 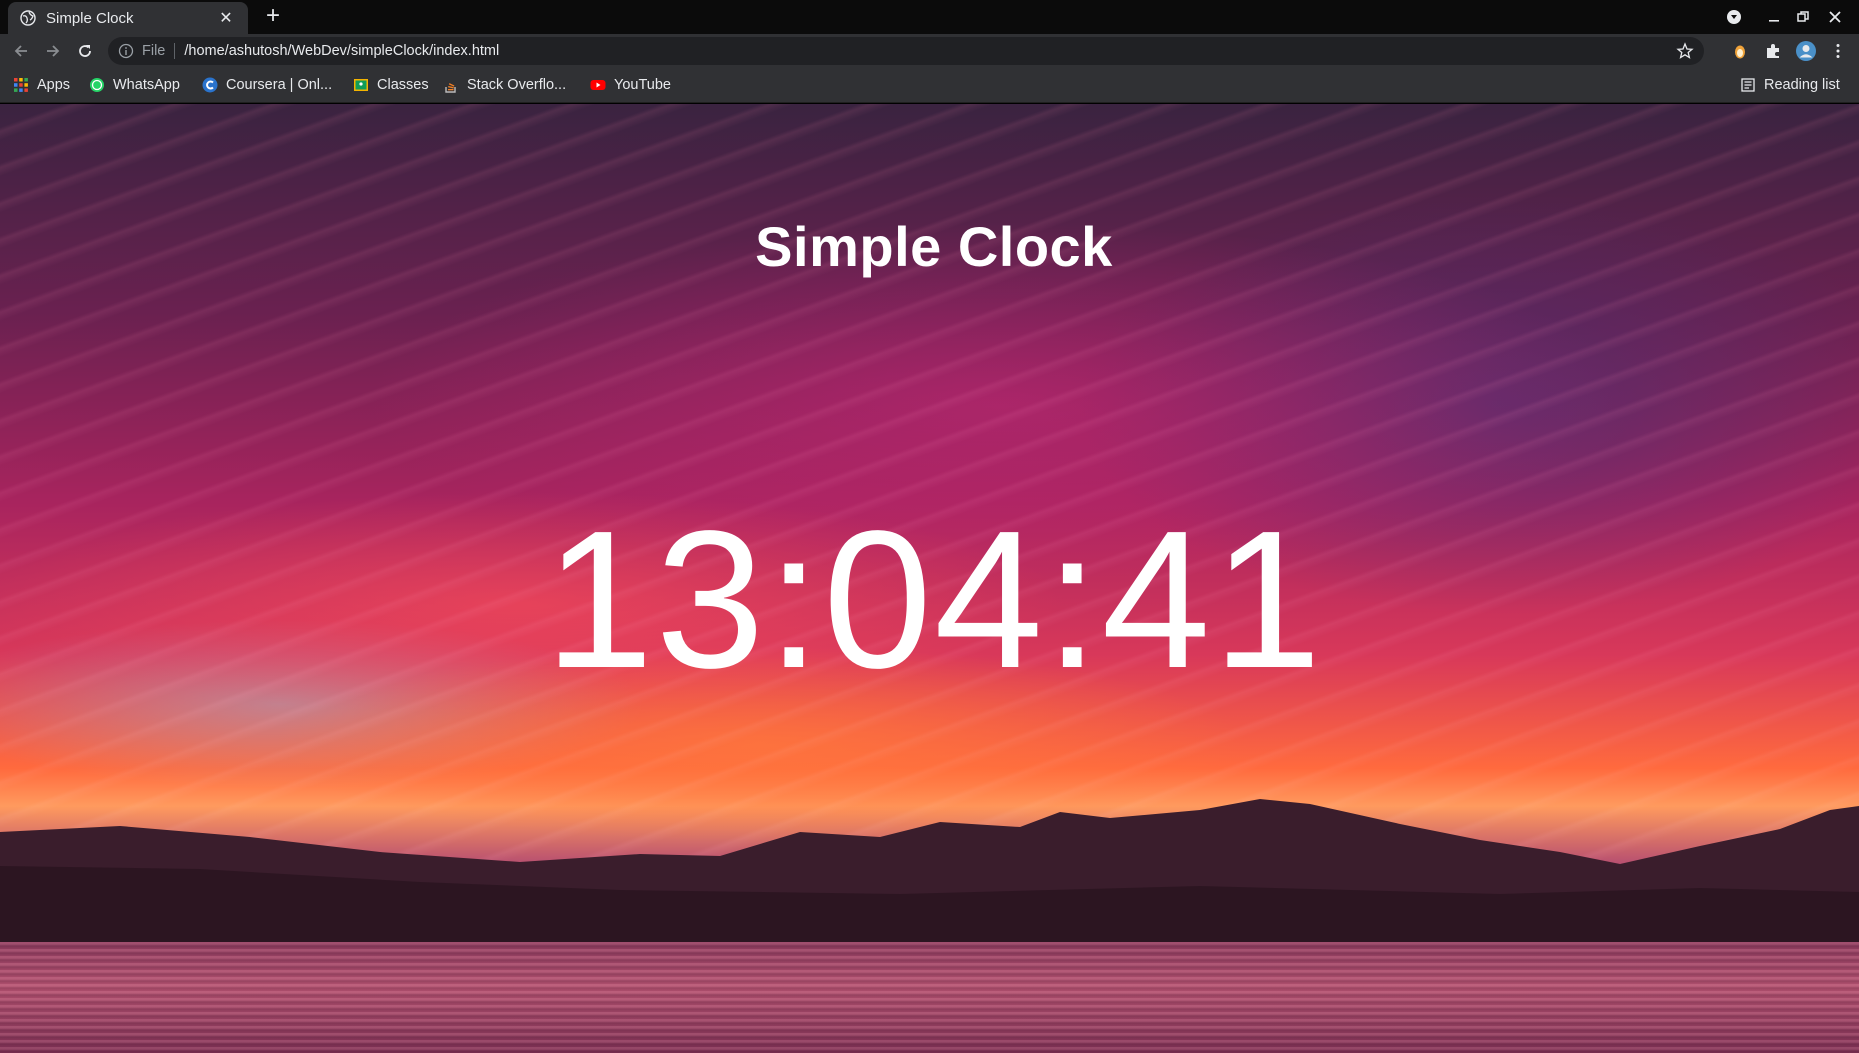 I want to click on restore-icon, so click(x=1803, y=17).